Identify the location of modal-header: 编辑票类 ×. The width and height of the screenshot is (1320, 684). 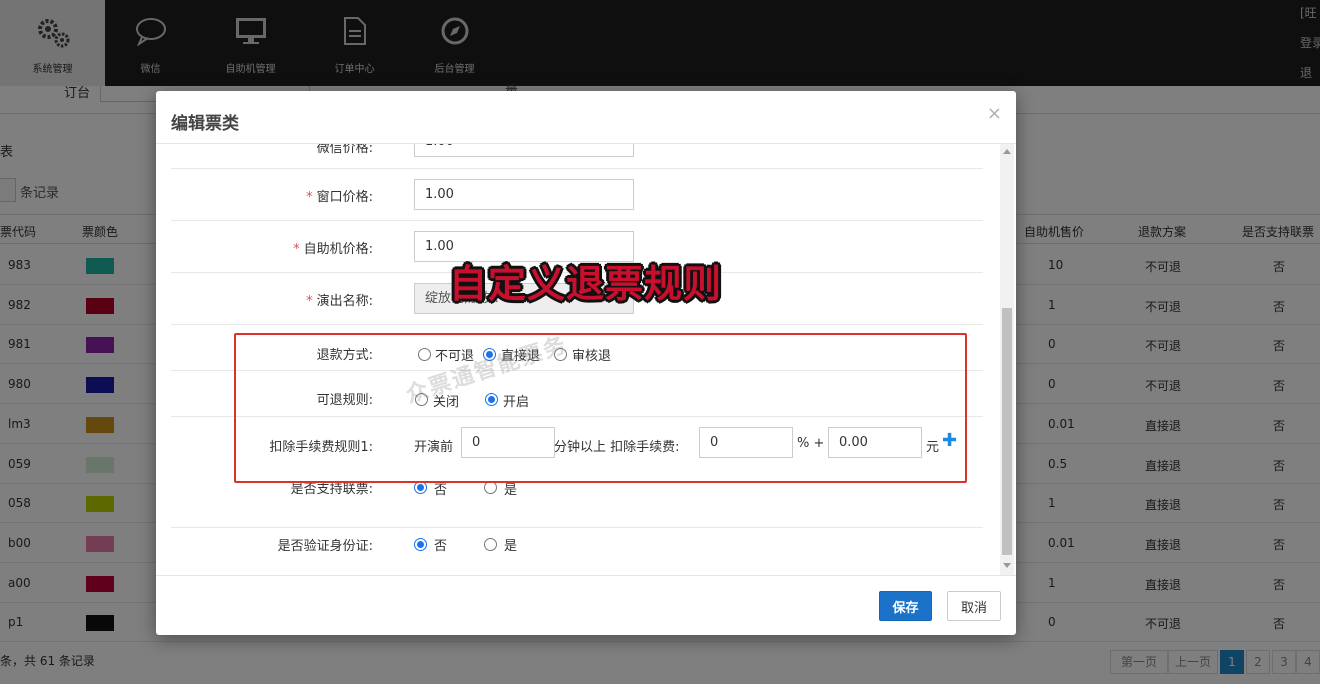
(586, 117).